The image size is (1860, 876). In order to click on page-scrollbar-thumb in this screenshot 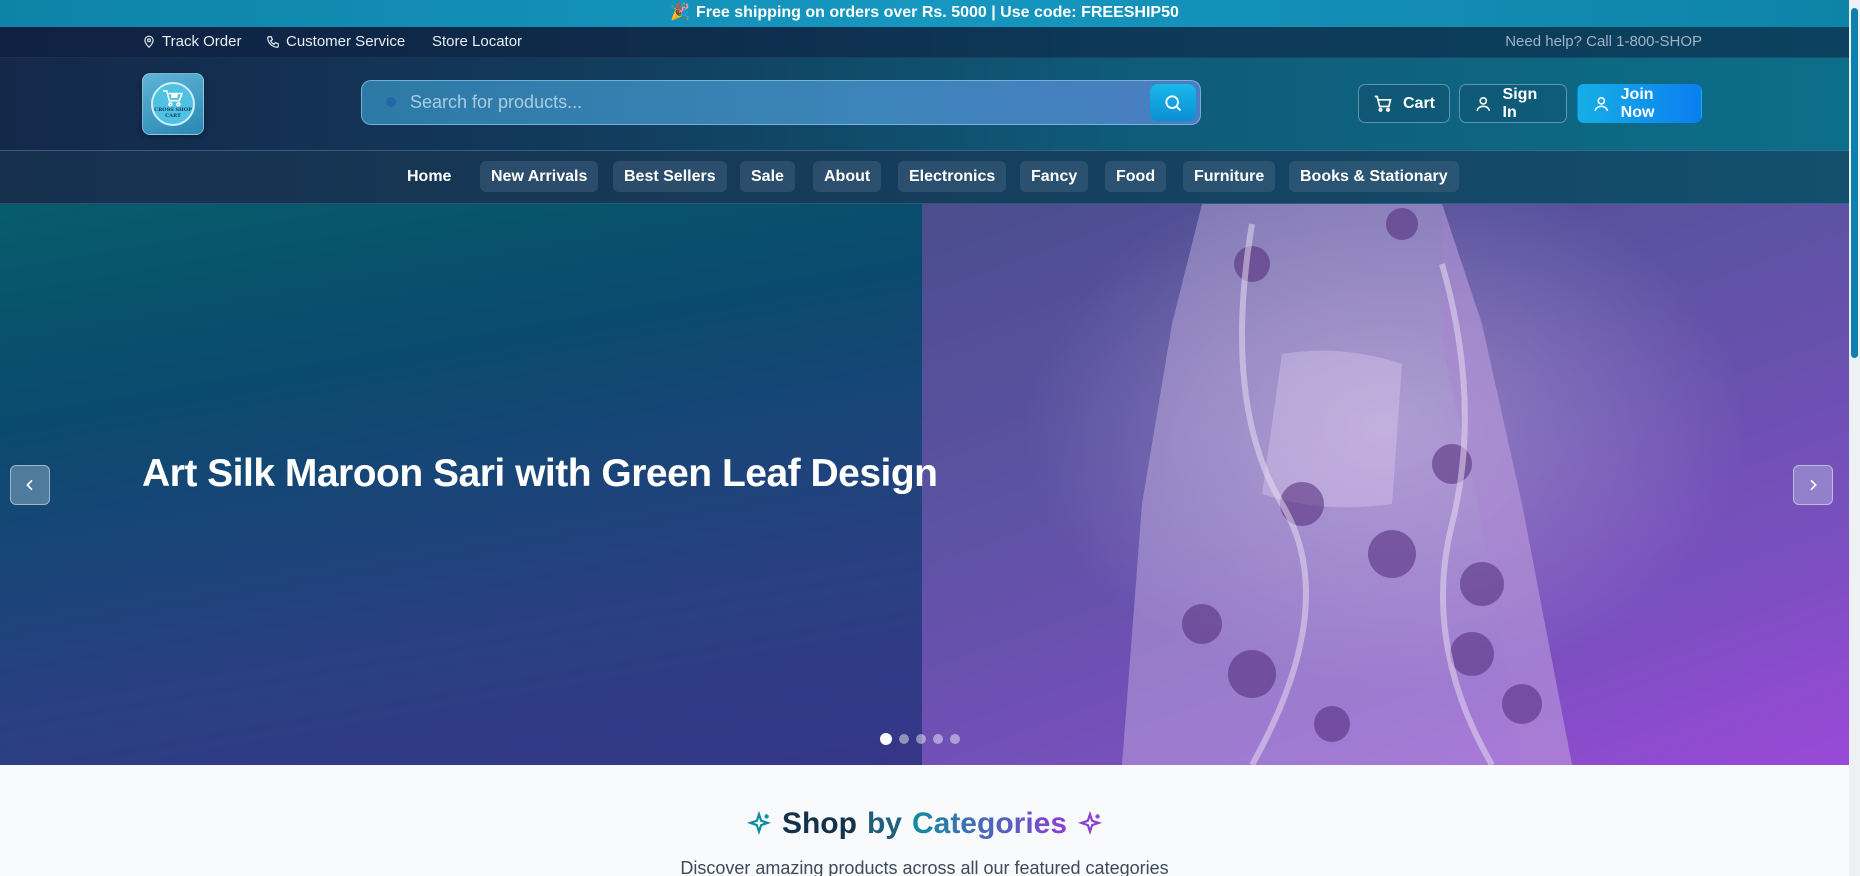, I will do `click(1854, 183)`.